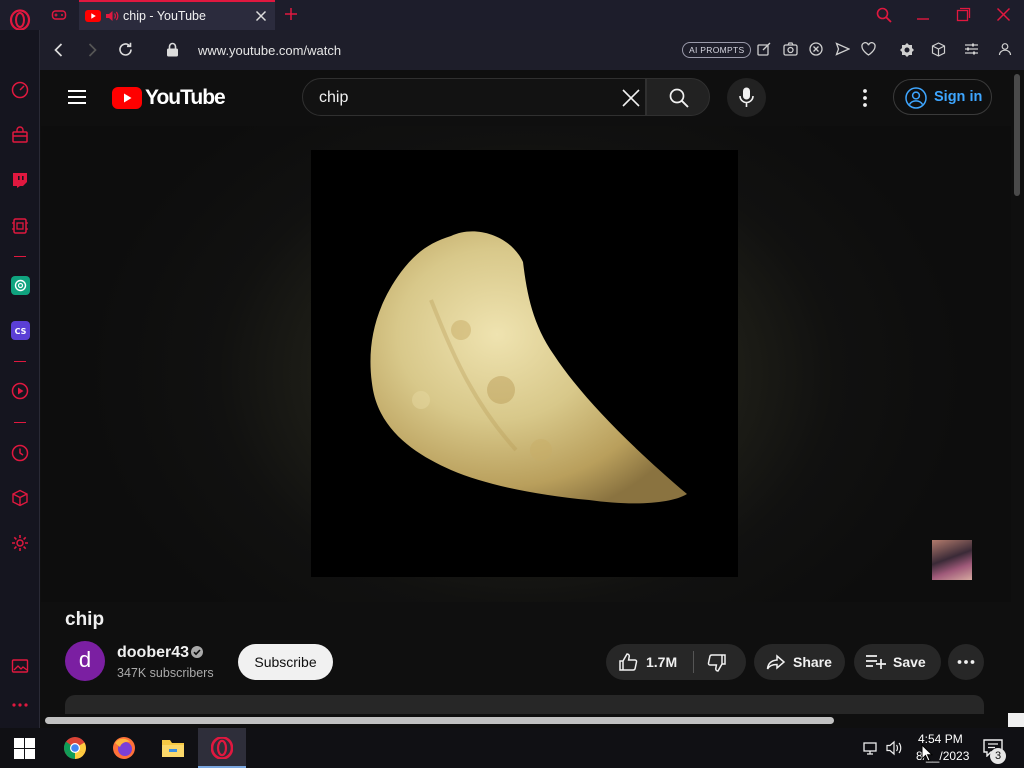 This screenshot has height=768, width=1024. What do you see at coordinates (916, 98) in the screenshot?
I see `account-icon` at bounding box center [916, 98].